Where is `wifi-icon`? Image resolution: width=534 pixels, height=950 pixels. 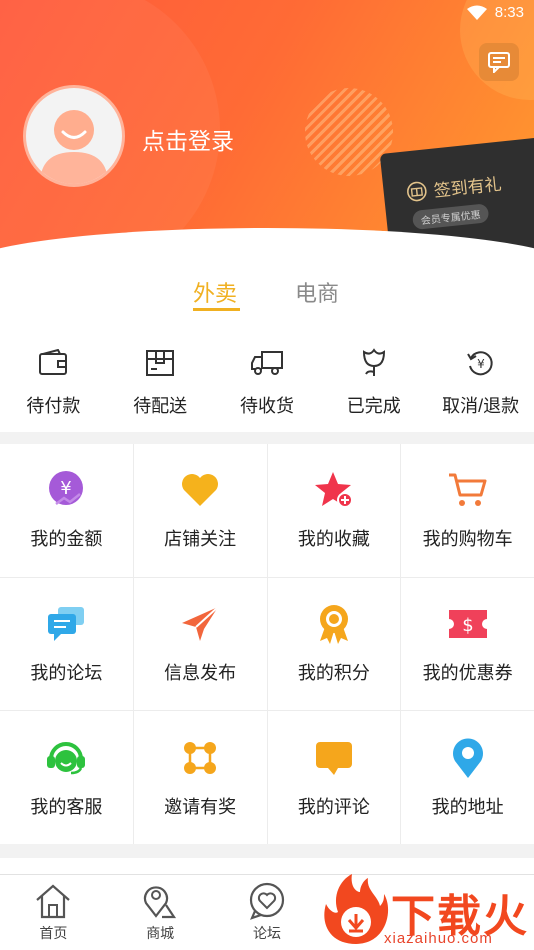 wifi-icon is located at coordinates (476, 12).